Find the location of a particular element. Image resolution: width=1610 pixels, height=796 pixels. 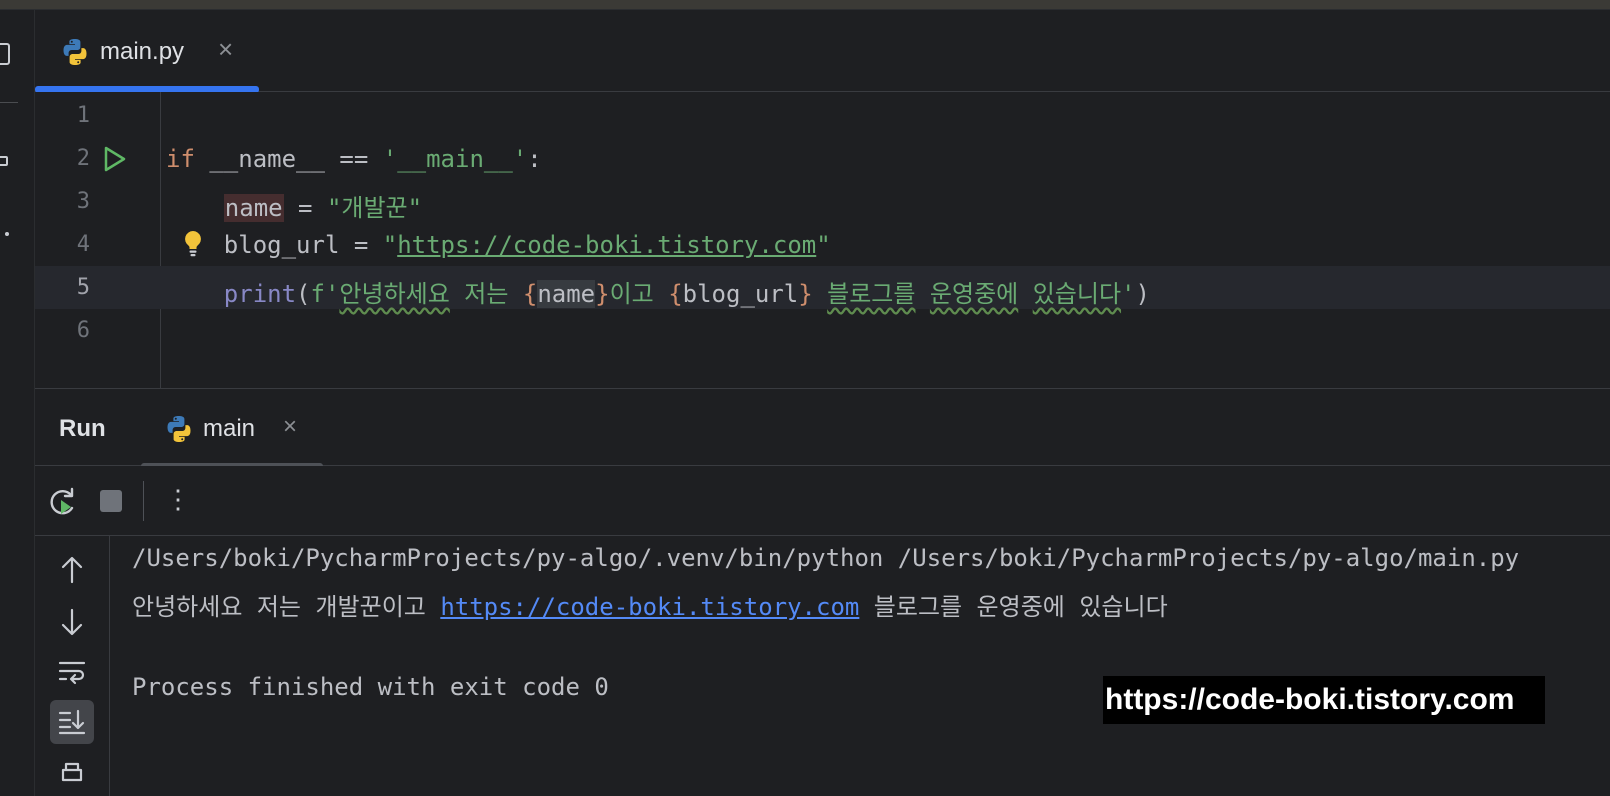

tool-strip-divider is located at coordinates (9, 102).